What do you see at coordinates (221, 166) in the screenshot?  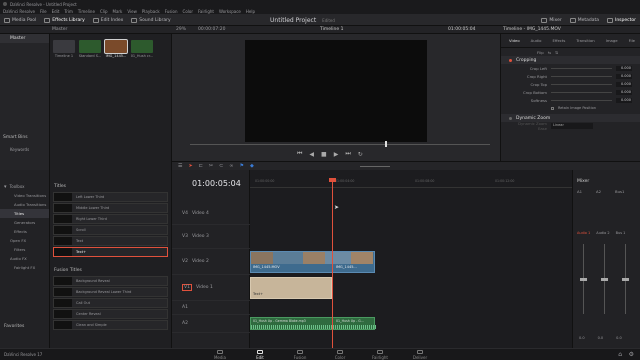 I see `snapping-icon: ⊂` at bounding box center [221, 166].